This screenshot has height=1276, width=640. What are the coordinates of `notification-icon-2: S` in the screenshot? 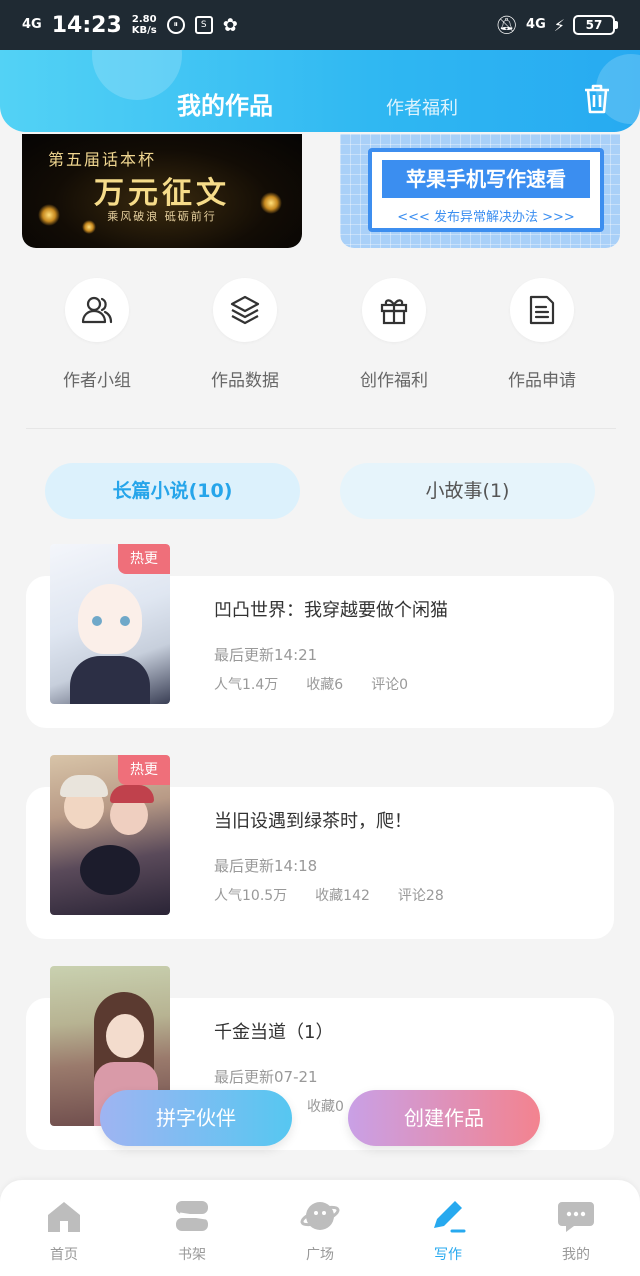 It's located at (203, 25).